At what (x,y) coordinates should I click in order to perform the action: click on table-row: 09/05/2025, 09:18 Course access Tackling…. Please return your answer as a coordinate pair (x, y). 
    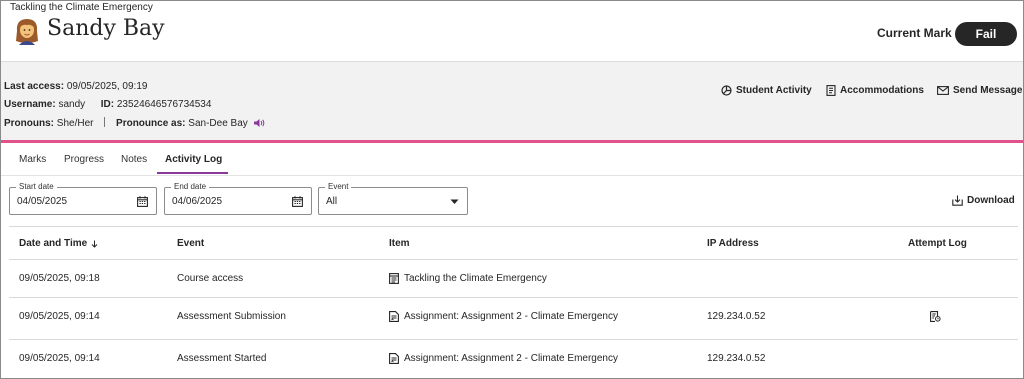
    Looking at the image, I should click on (513, 279).